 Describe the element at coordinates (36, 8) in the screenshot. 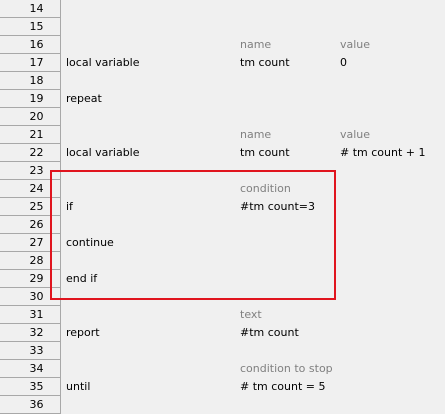

I see `row-number-label: 14` at that location.